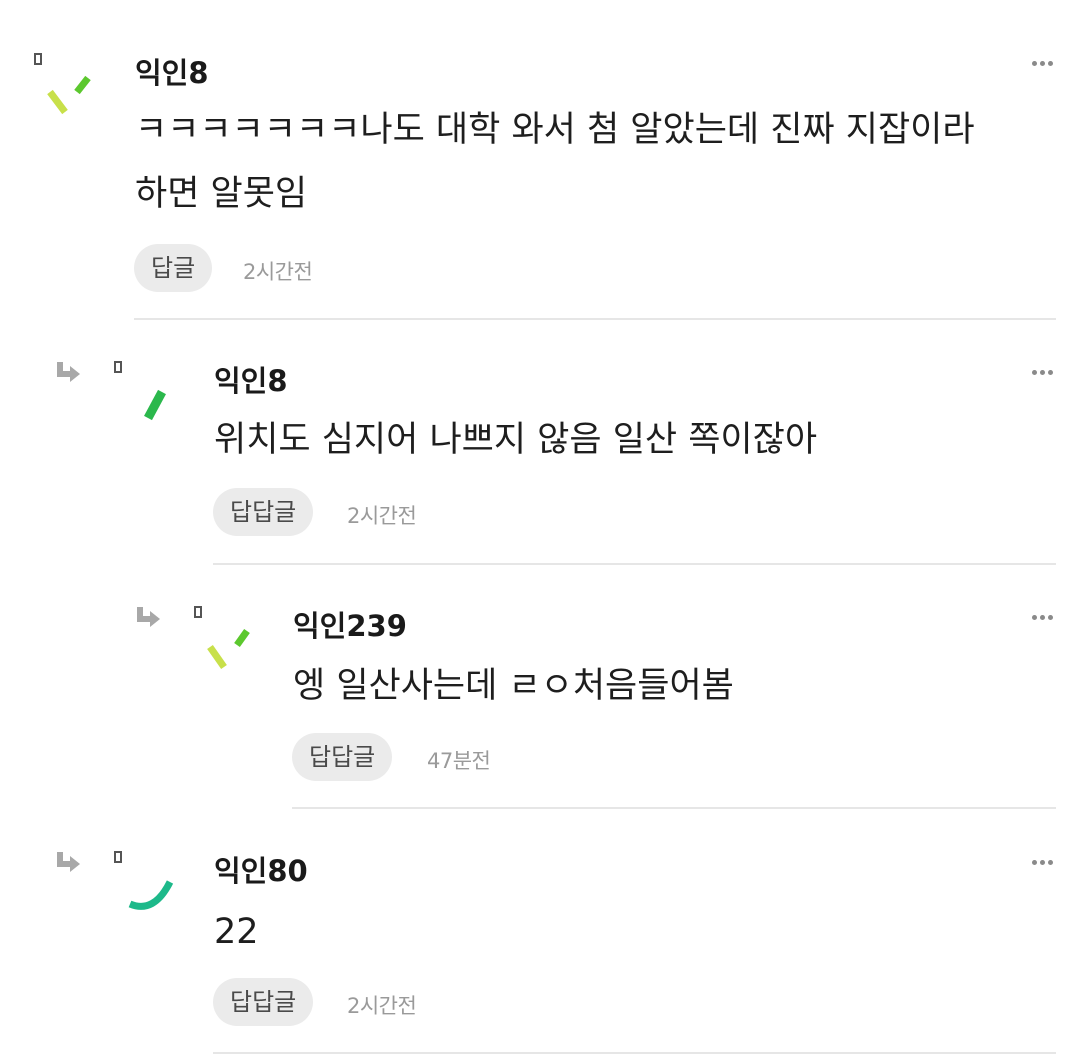 The height and width of the screenshot is (1060, 1080). What do you see at coordinates (263, 1002) in the screenshot?
I see `reply-button: 답답글` at bounding box center [263, 1002].